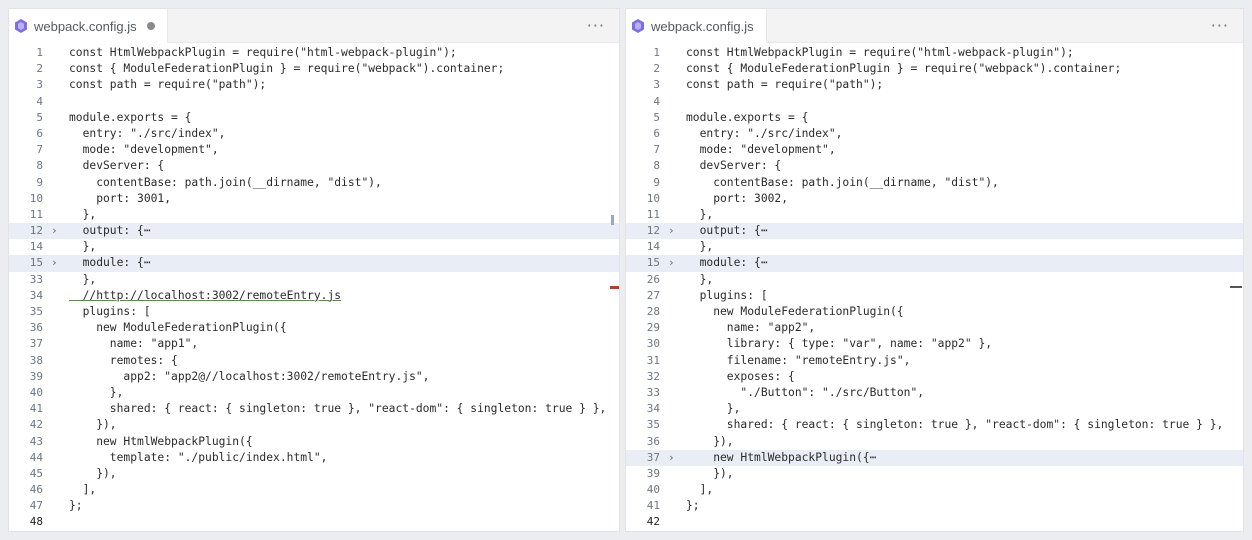 The image size is (1252, 540). I want to click on line-number: 33, so click(36, 279).